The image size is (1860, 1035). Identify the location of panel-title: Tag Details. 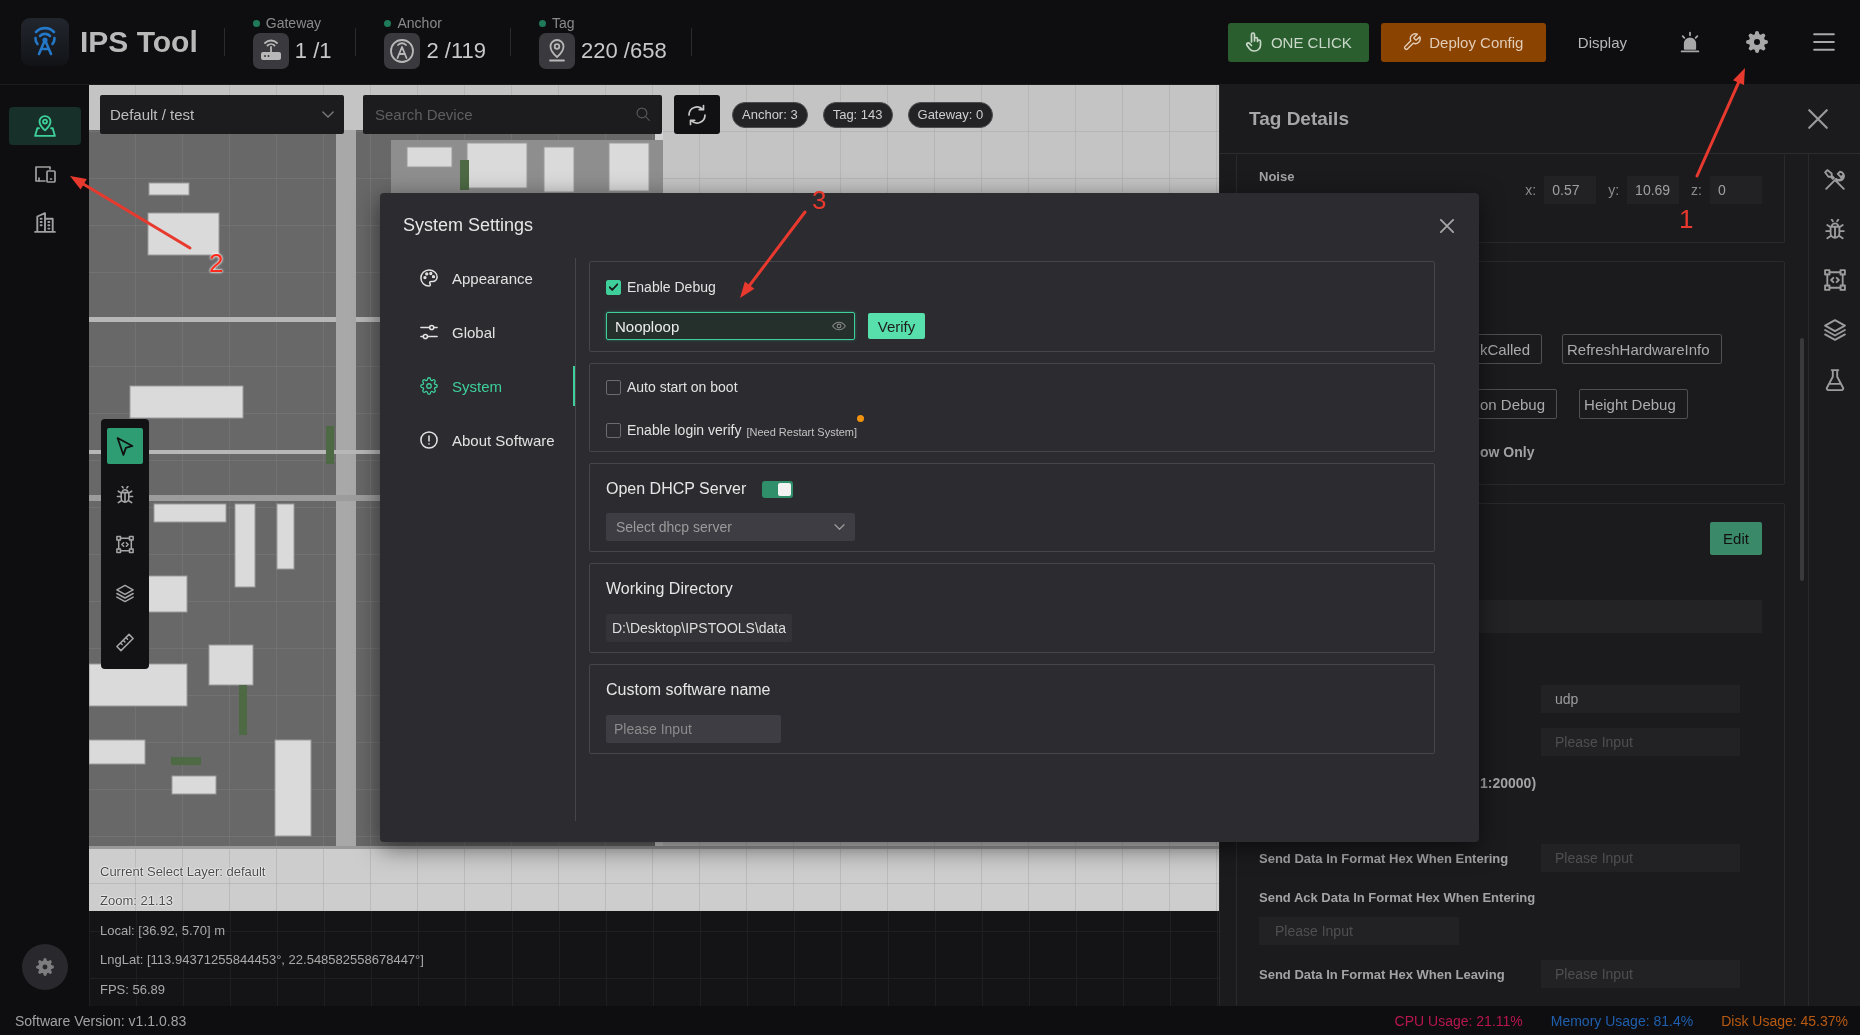
(1299, 119).